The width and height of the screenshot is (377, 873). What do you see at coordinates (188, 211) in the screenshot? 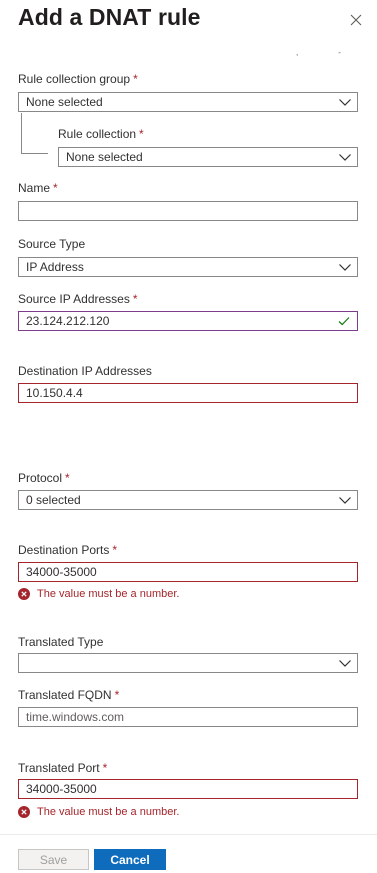
I see `name-input` at bounding box center [188, 211].